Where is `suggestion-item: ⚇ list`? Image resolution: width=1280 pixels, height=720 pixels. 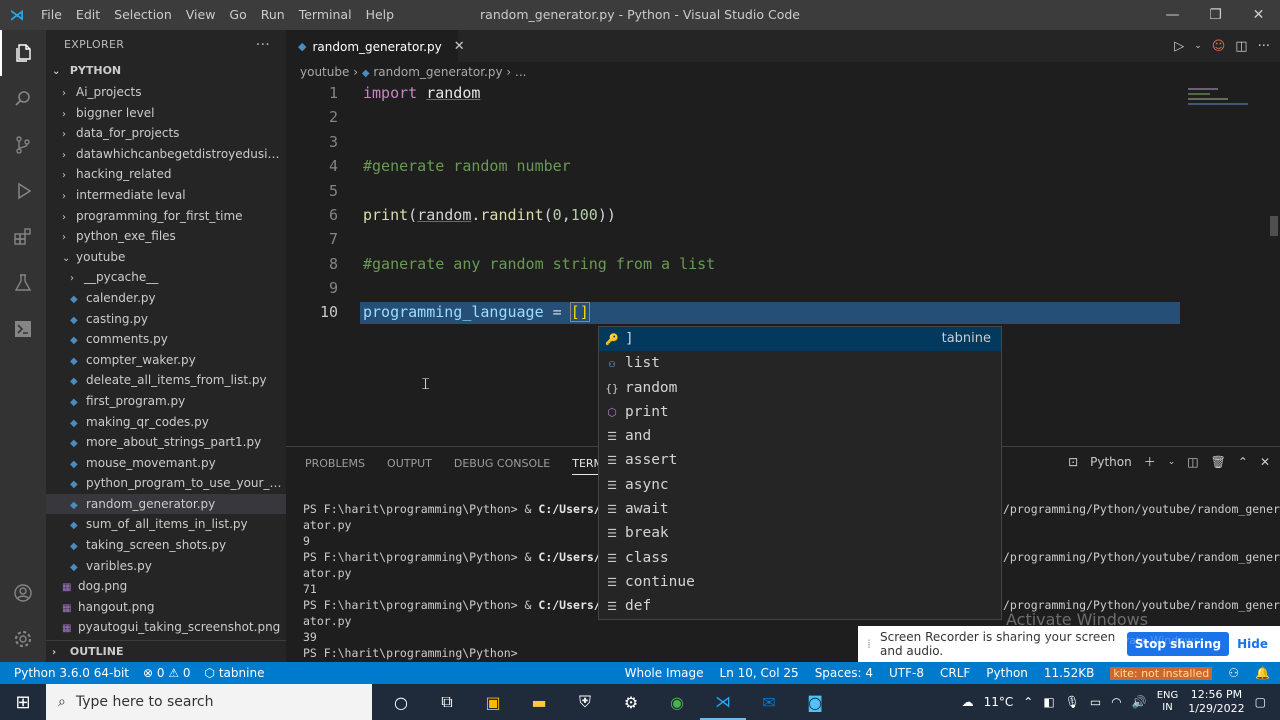 suggestion-item: ⚇ list is located at coordinates (800, 363).